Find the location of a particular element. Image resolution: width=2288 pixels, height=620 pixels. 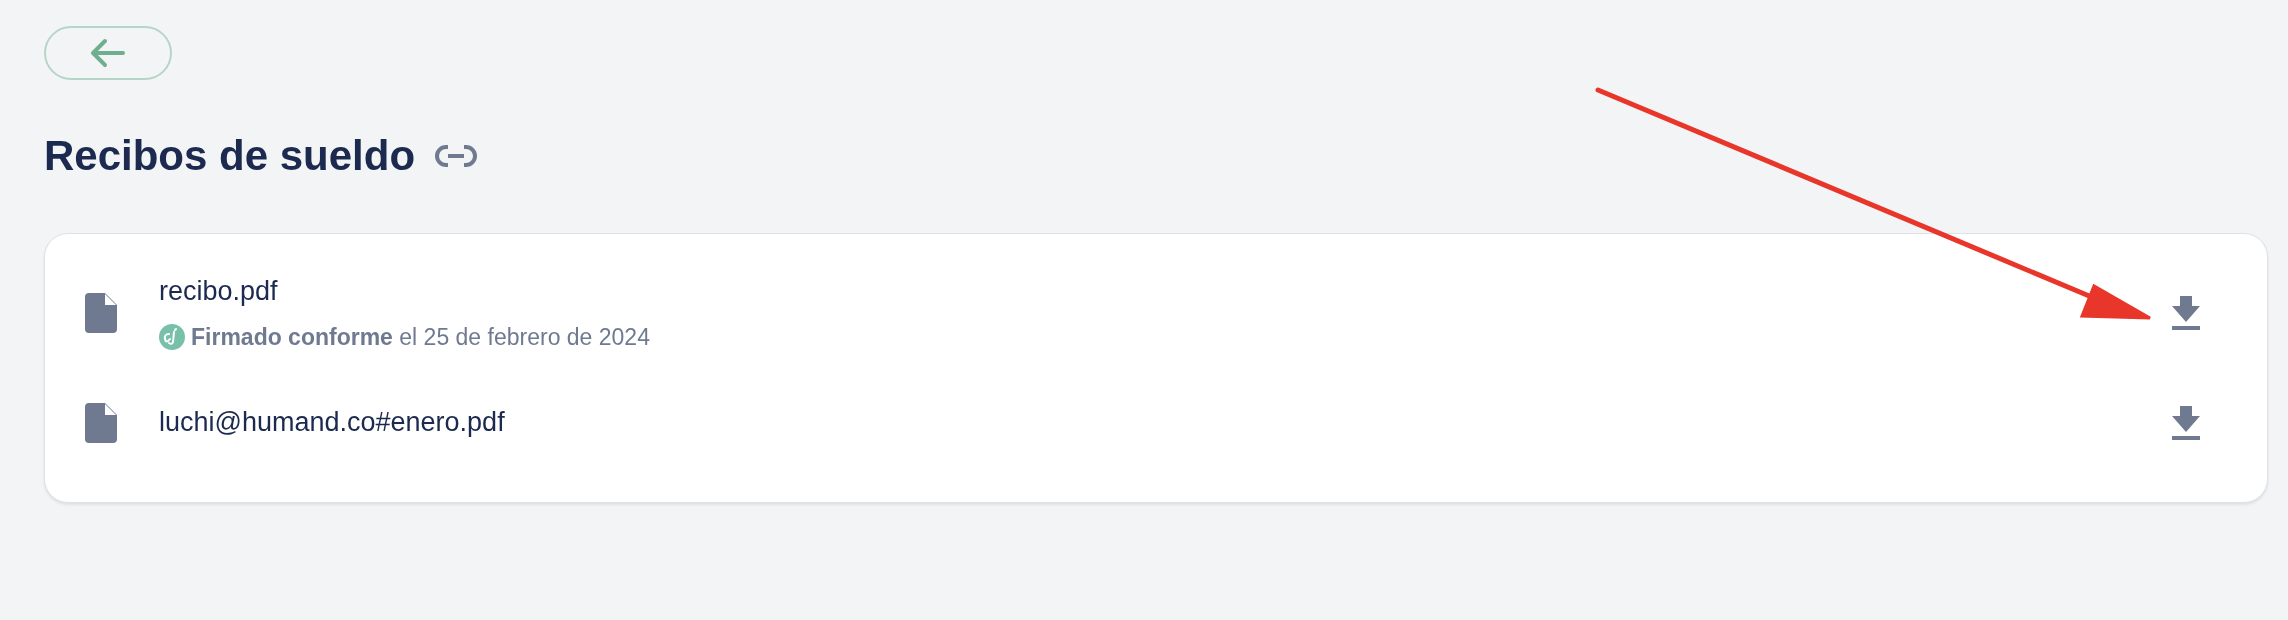

link-icon is located at coordinates (456, 156).